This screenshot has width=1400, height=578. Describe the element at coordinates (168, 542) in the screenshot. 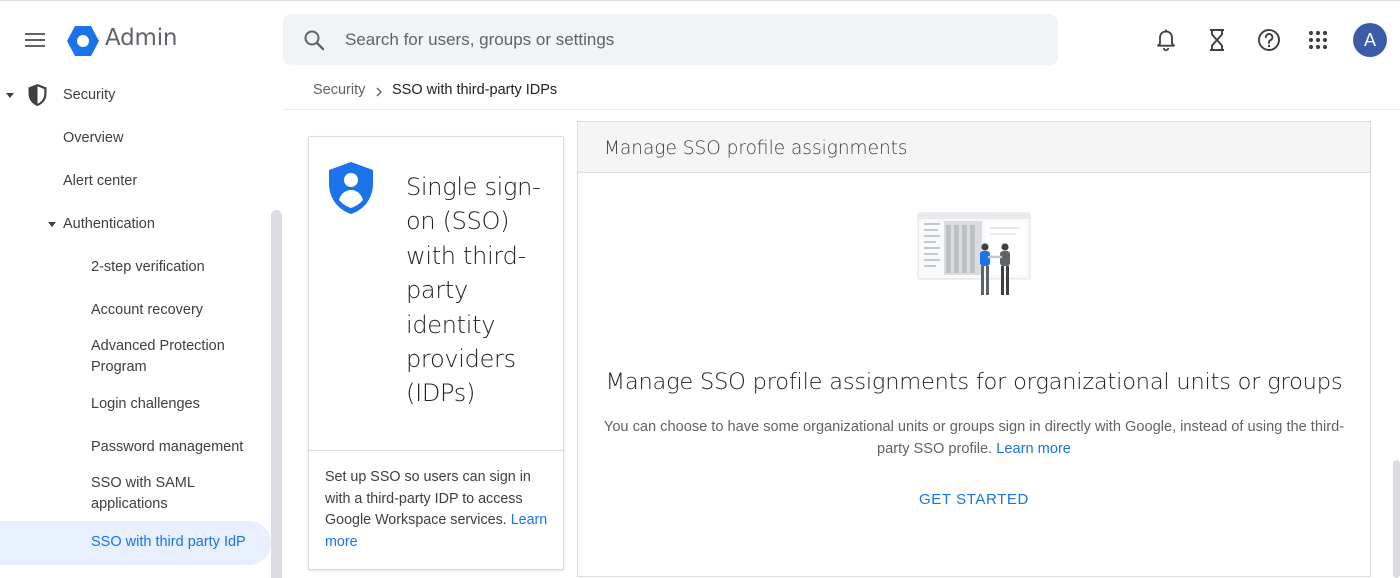

I see `sidebar-item-sso-third-party: SSO with third party IdP` at that location.